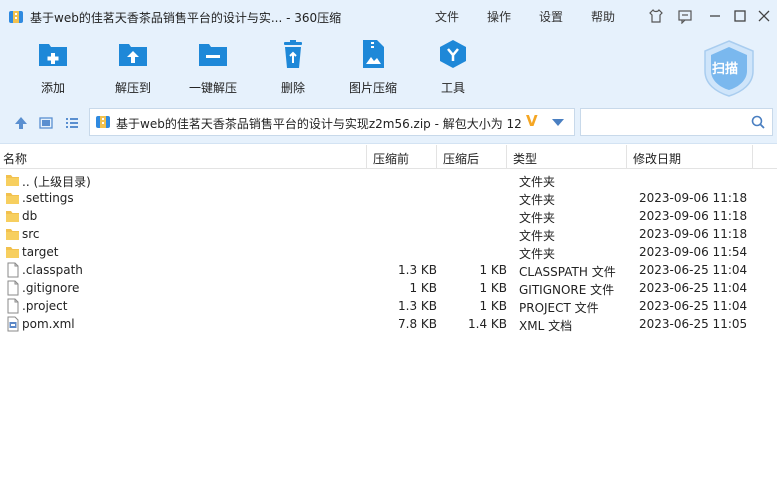 The width and height of the screenshot is (777, 489). Describe the element at coordinates (40, 252) in the screenshot. I see `file-name: target` at that location.